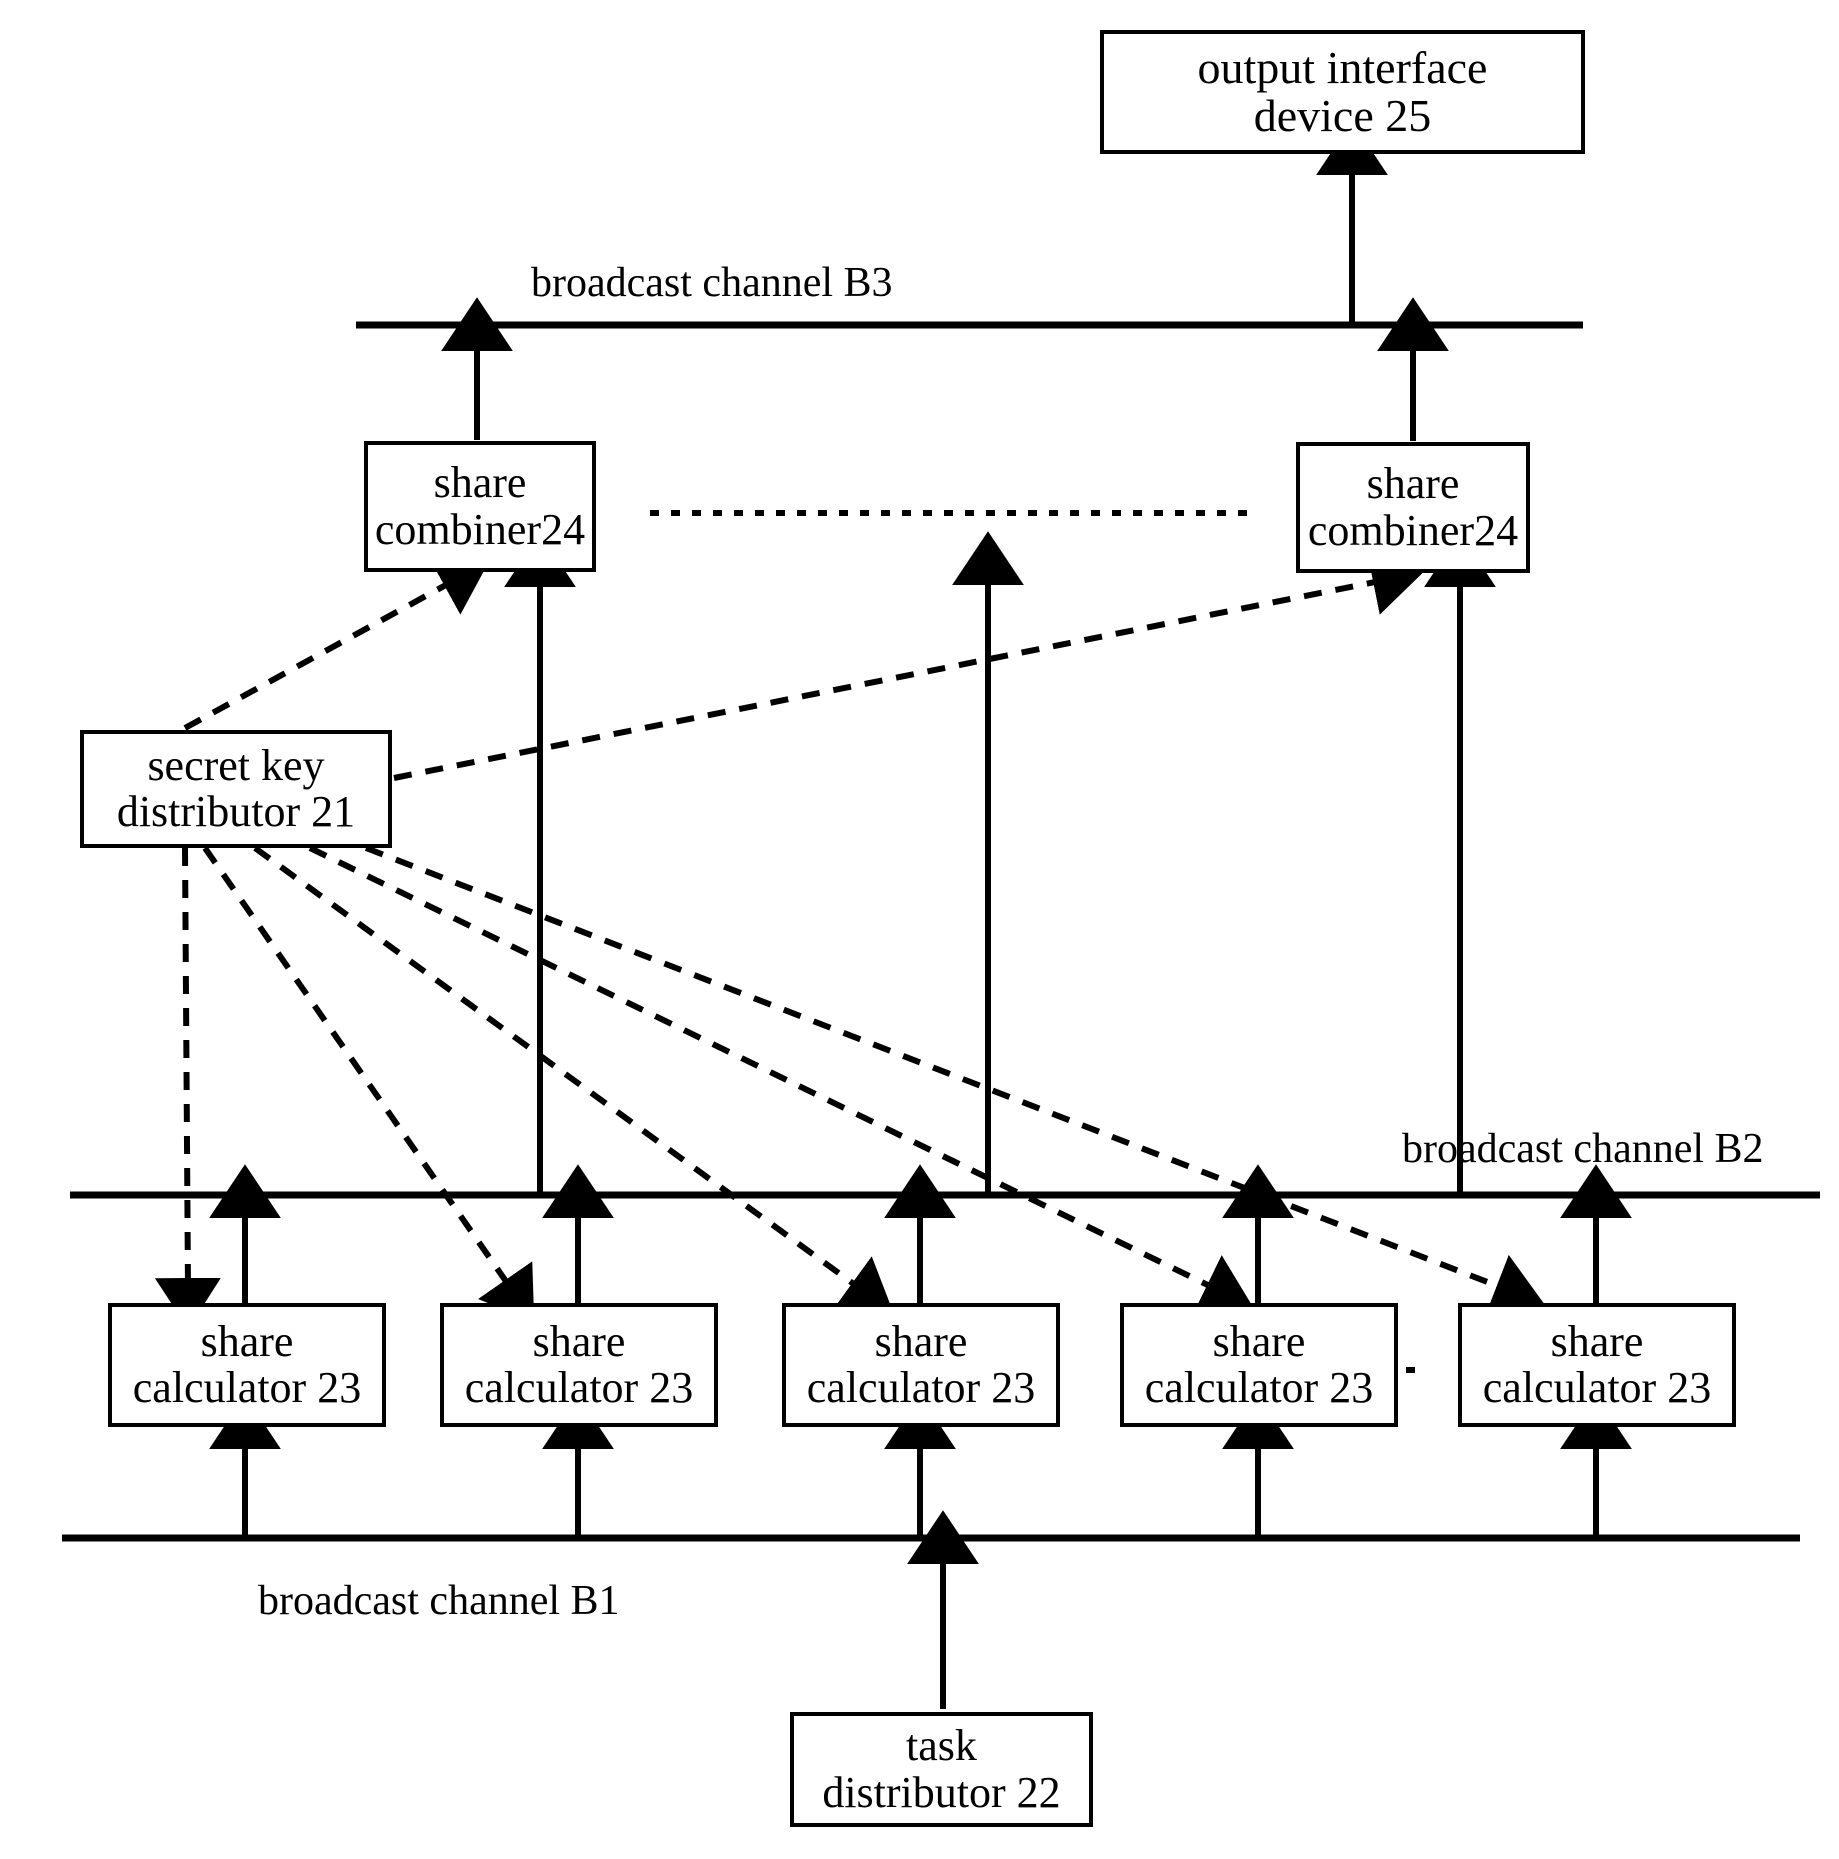 The image size is (1839, 1859). I want to click on task-distributor-line1: task, so click(941, 1746).